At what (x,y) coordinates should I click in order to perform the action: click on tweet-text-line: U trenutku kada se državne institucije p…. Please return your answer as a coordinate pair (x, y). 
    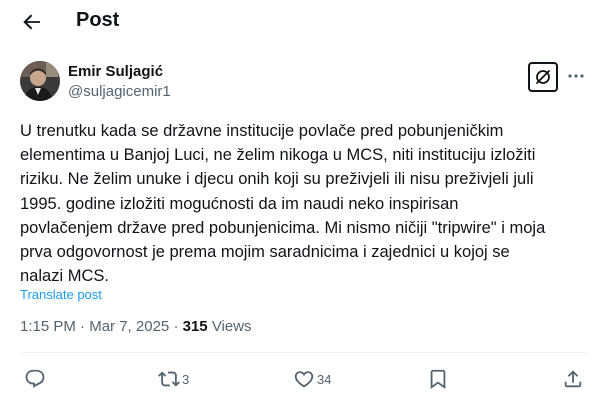
    Looking at the image, I should click on (262, 131).